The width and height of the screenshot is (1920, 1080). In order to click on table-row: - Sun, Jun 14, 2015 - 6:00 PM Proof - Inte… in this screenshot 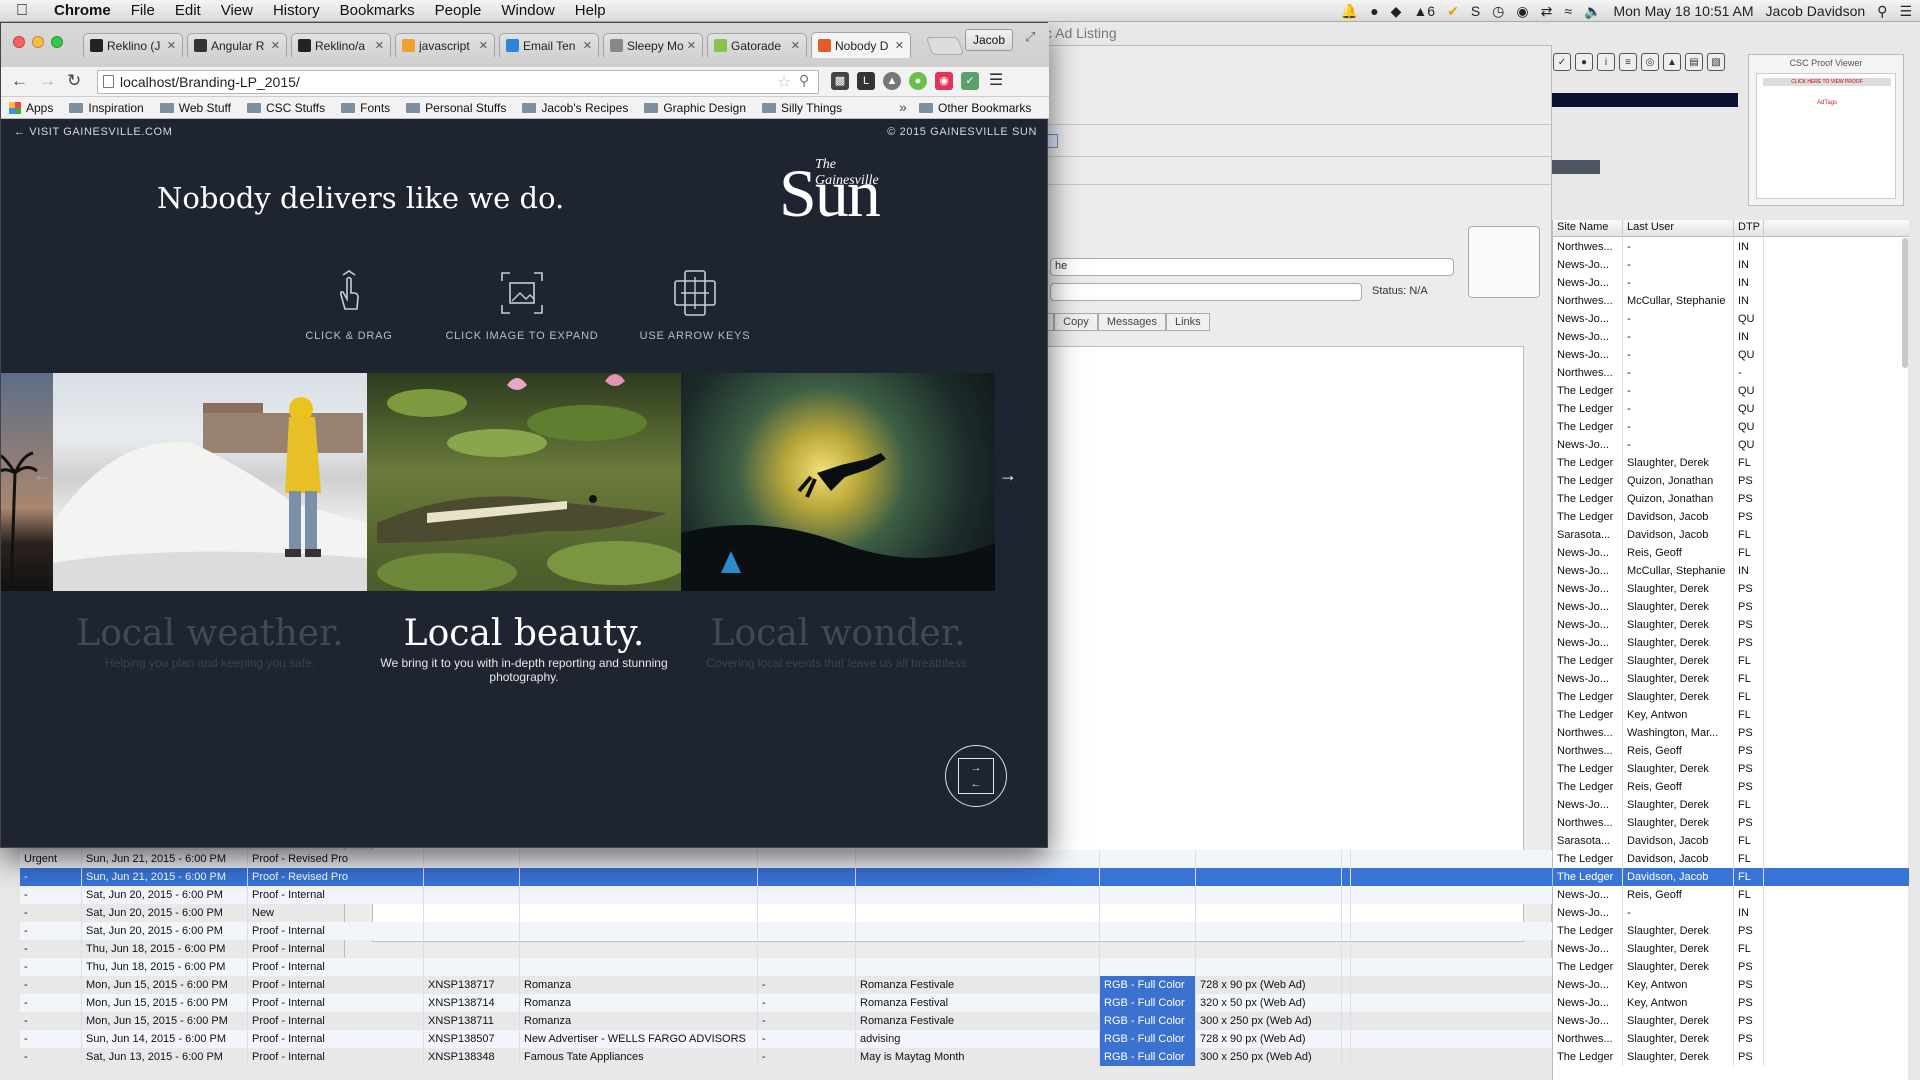, I will do `click(786, 1039)`.